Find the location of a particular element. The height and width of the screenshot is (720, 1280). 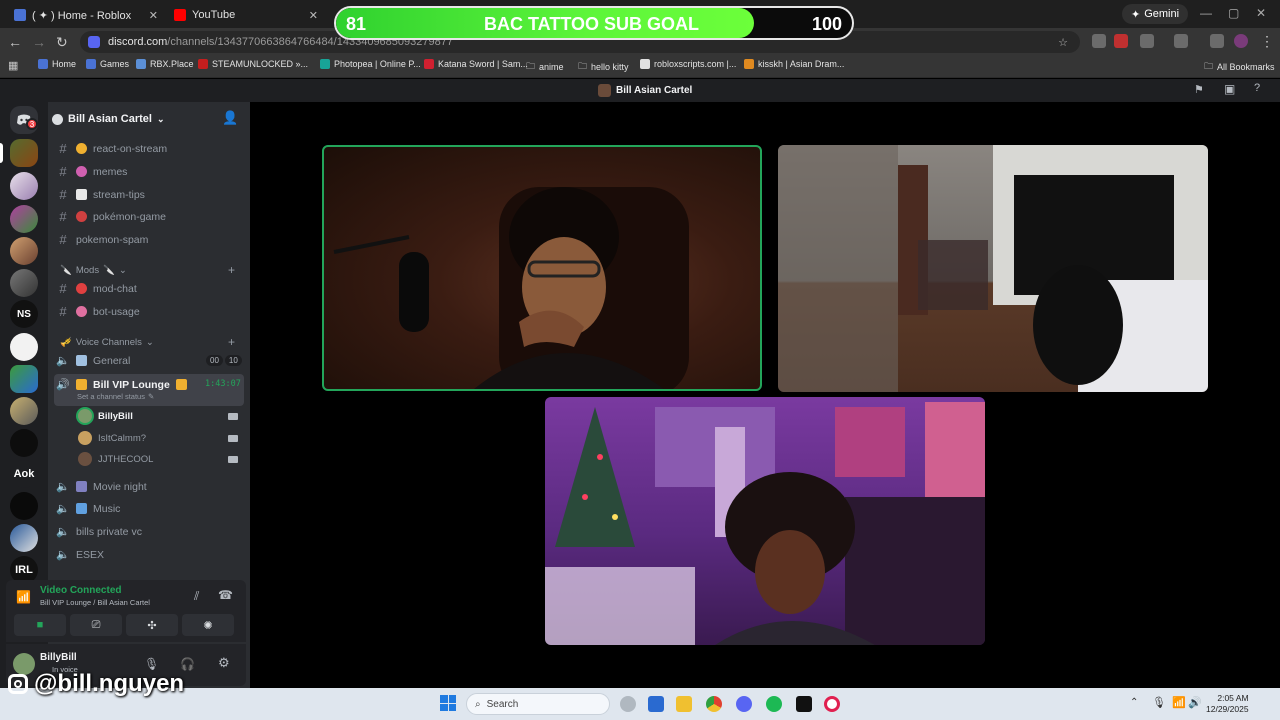

site-info-icon is located at coordinates (94, 42).